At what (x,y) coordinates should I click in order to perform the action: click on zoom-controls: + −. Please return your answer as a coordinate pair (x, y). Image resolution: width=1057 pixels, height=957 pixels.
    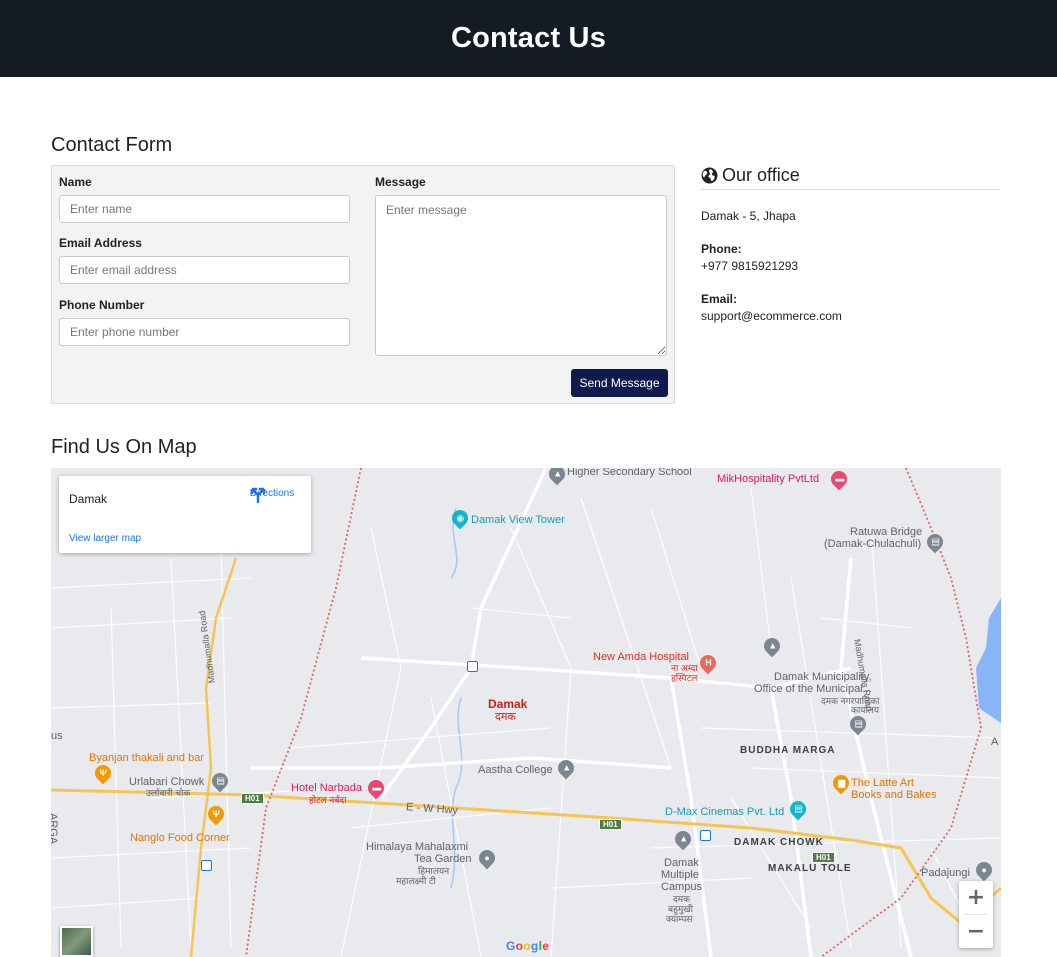
    Looking at the image, I should click on (976, 914).